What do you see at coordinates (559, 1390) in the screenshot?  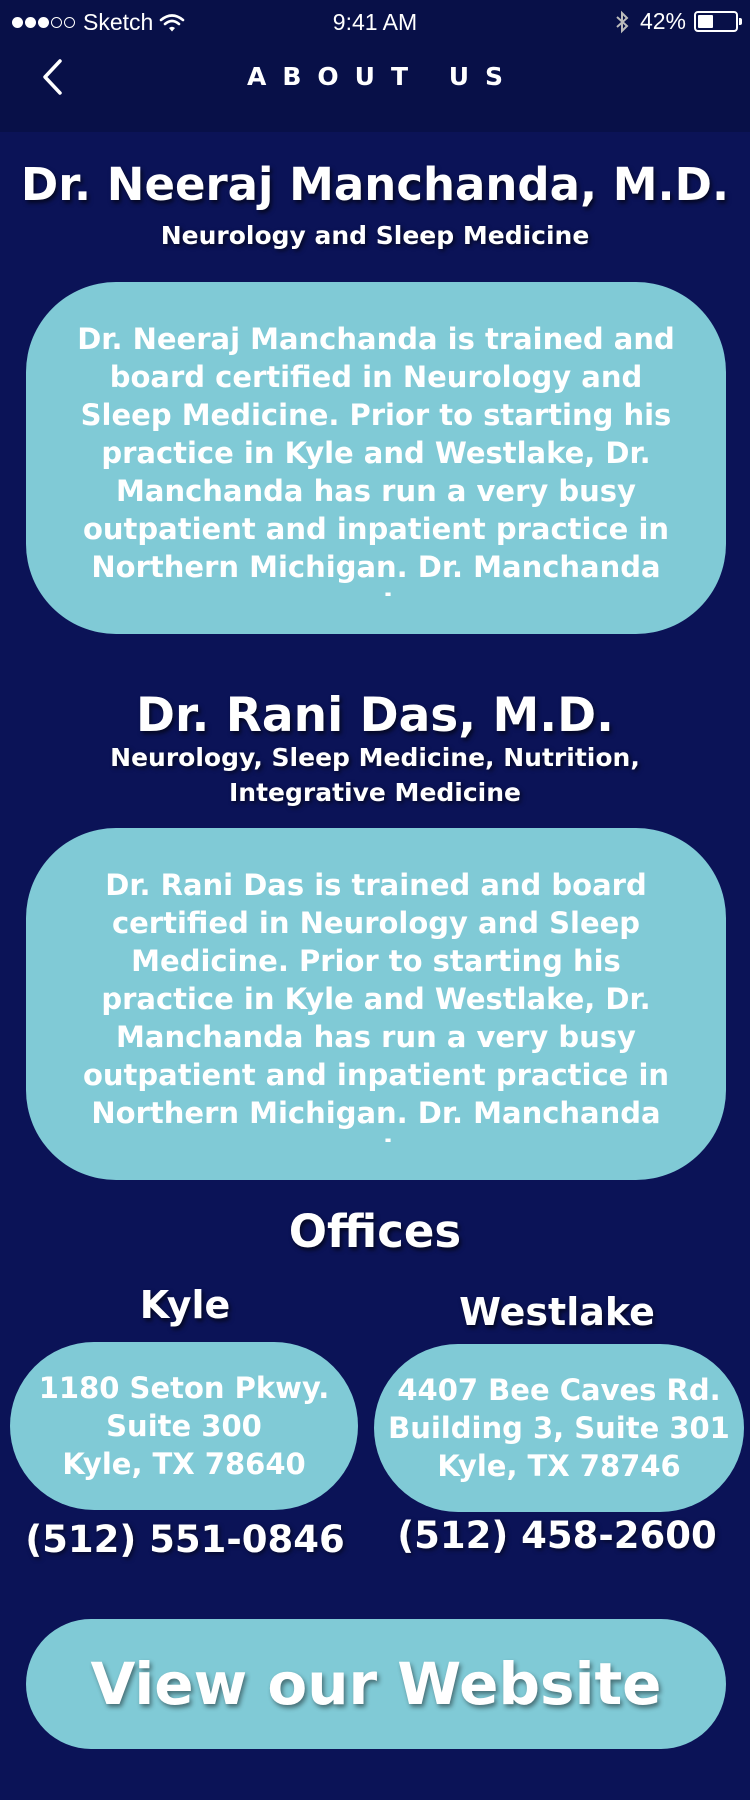 I see `address-line: 4407 Bee Caves Rd.` at bounding box center [559, 1390].